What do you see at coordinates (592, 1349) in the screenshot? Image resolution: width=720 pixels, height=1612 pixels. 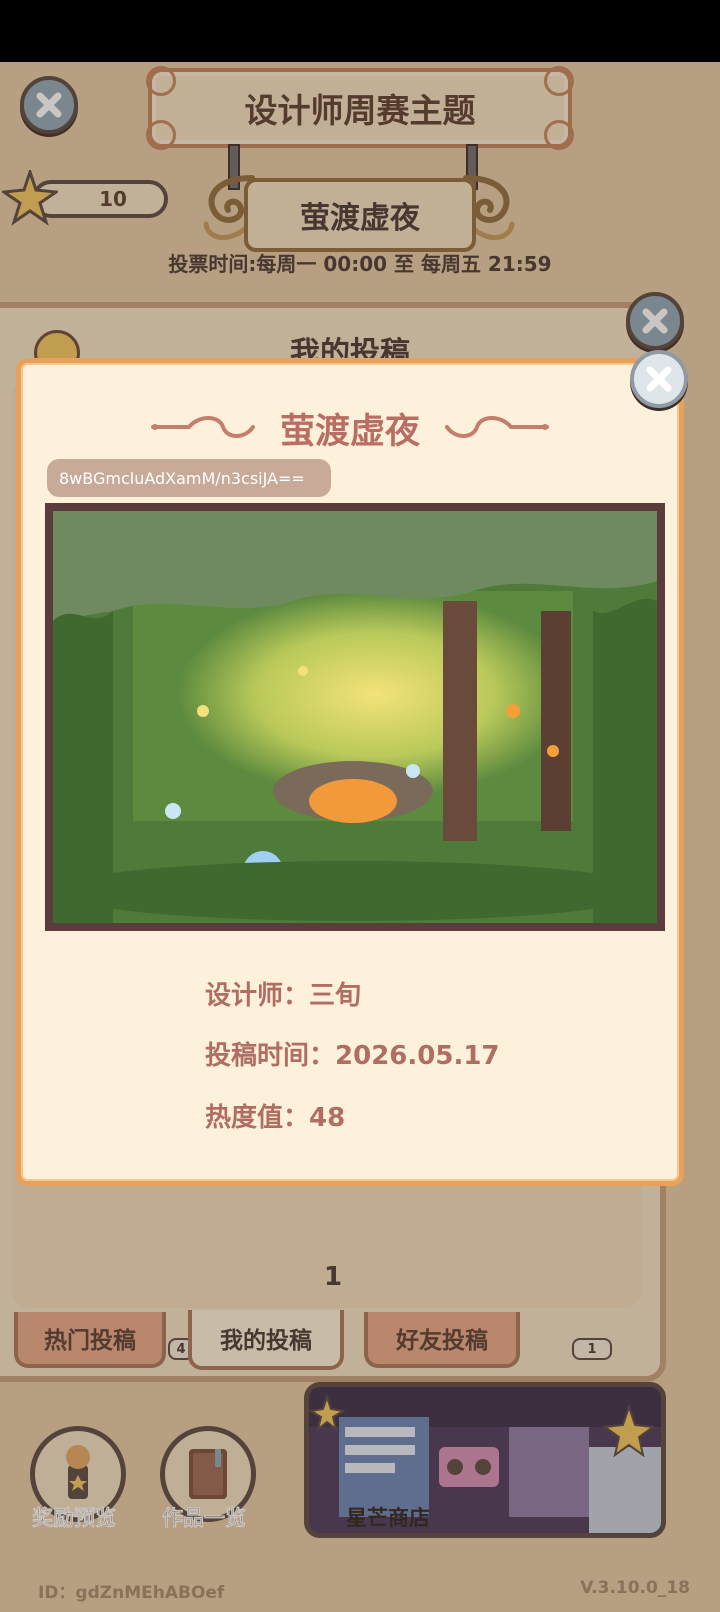 I see `count-badge: 1` at bounding box center [592, 1349].